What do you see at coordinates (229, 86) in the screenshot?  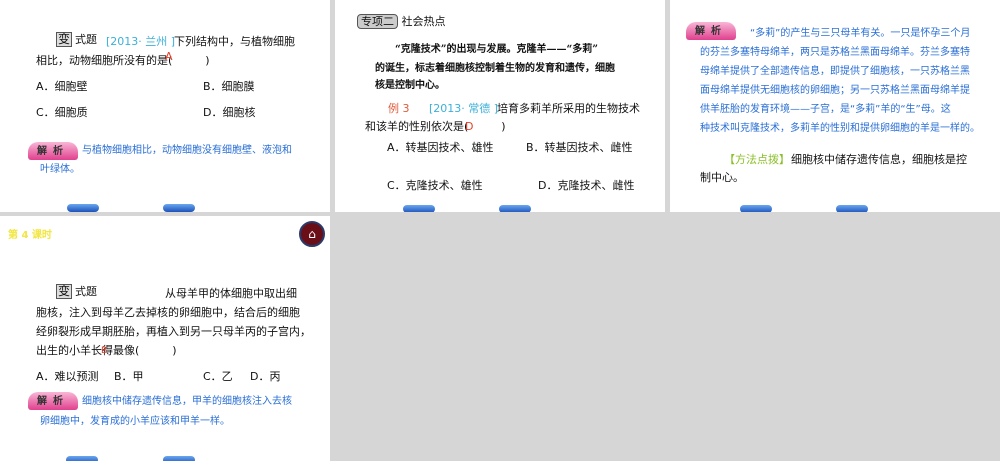 I see `option-b: B．细胞膜` at bounding box center [229, 86].